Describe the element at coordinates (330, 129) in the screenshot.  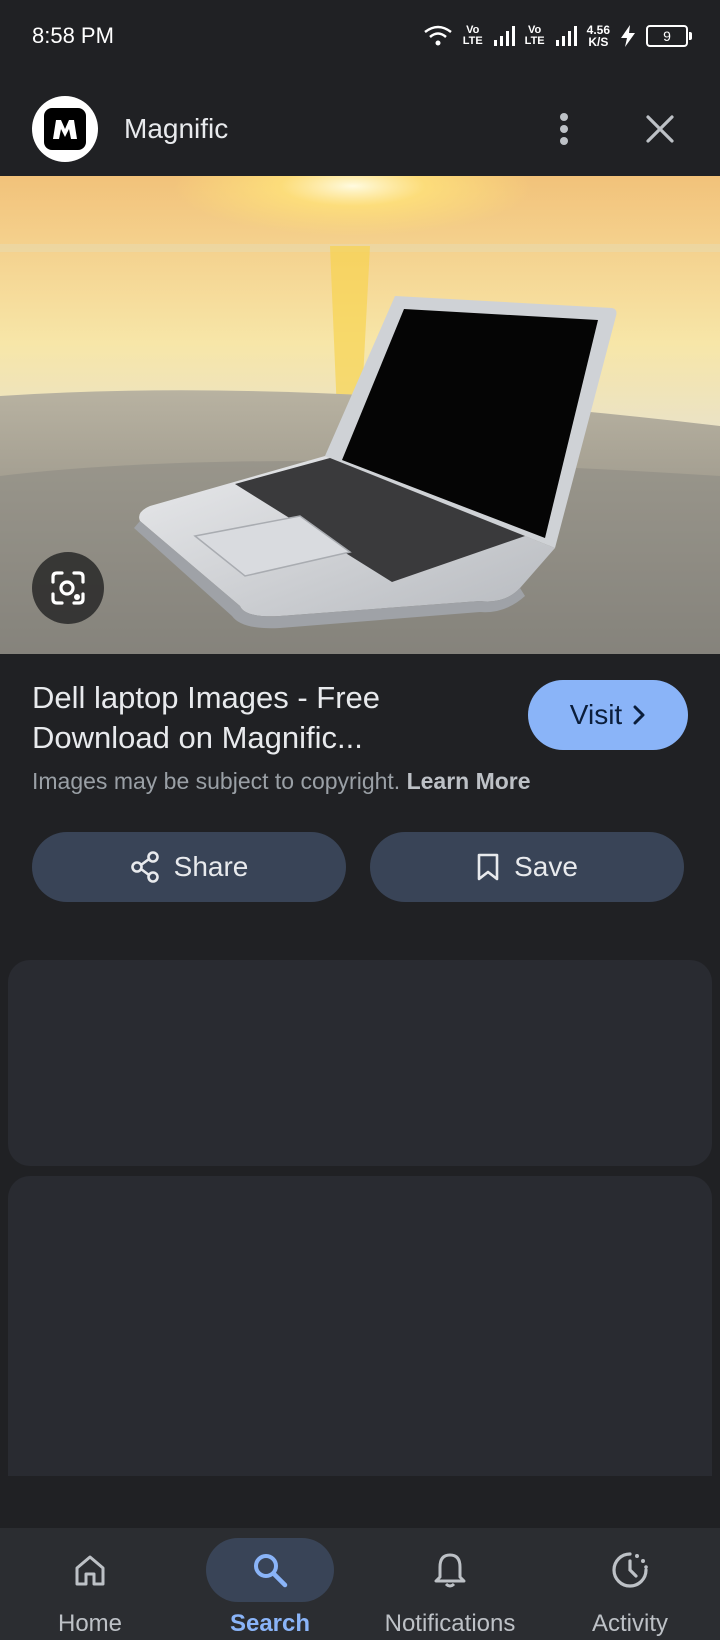
I see `site-name: Magnific` at that location.